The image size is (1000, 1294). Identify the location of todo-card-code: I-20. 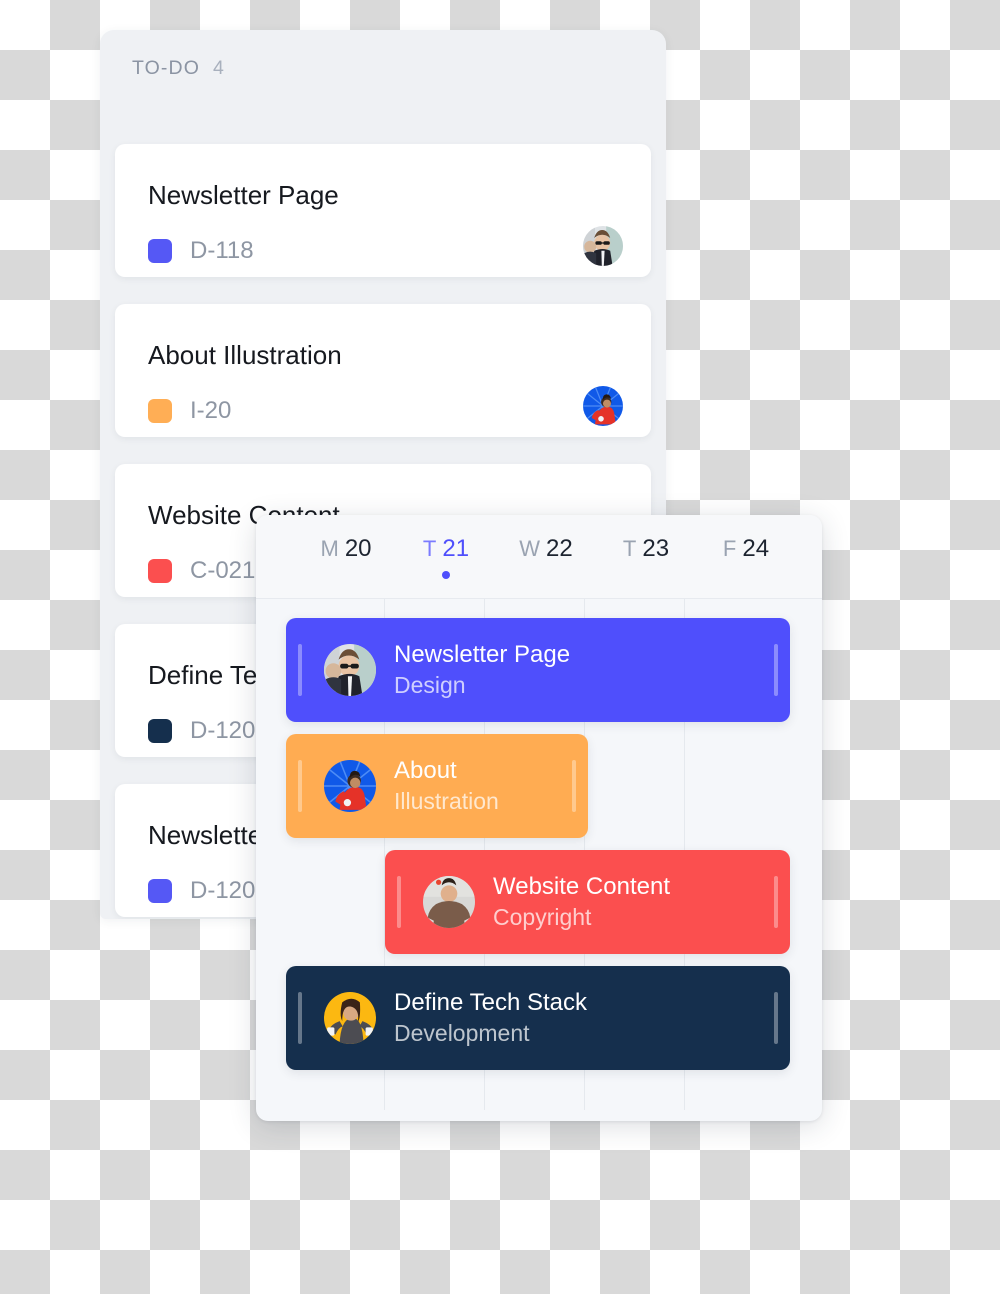
(211, 410).